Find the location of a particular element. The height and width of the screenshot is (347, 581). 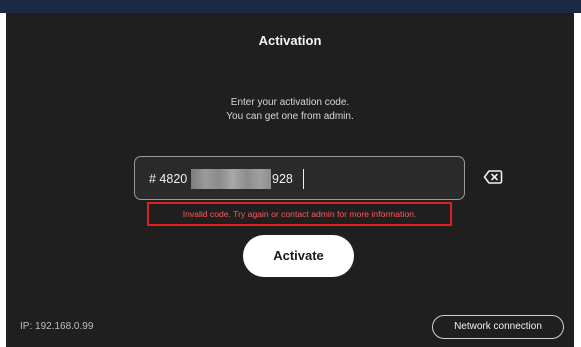

network-connection-button: Network connection is located at coordinates (498, 327).